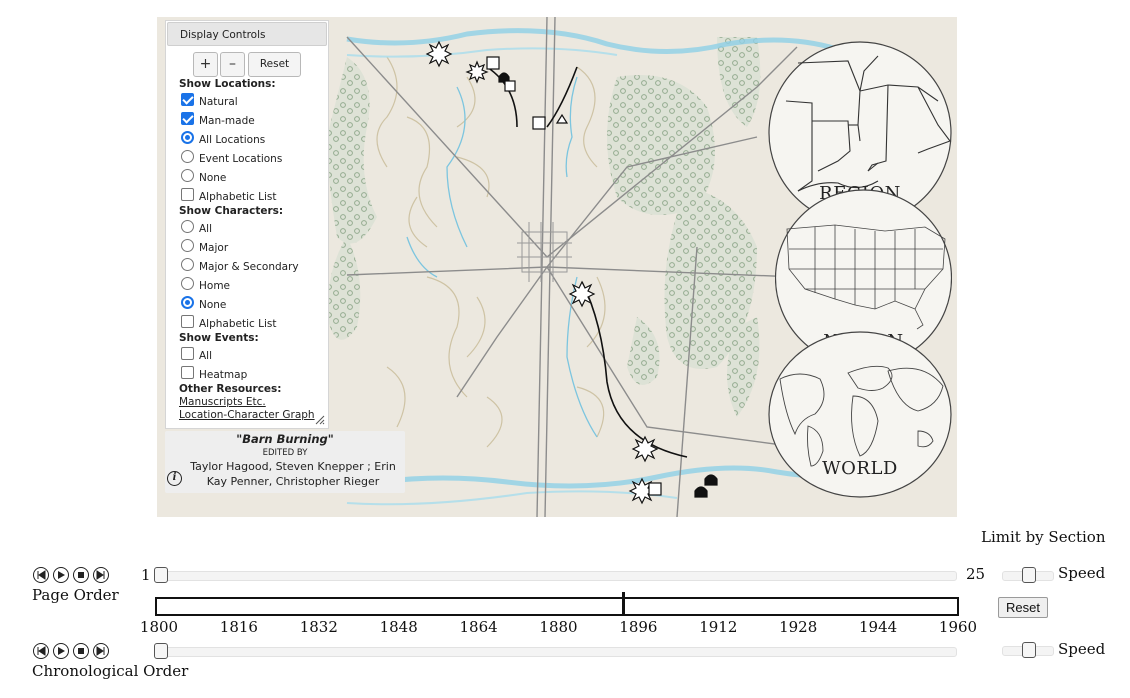 The width and height of the screenshot is (1130, 698). I want to click on editors-line-1: Taylor Hagood, Steven Knepper ; Erin, so click(293, 466).